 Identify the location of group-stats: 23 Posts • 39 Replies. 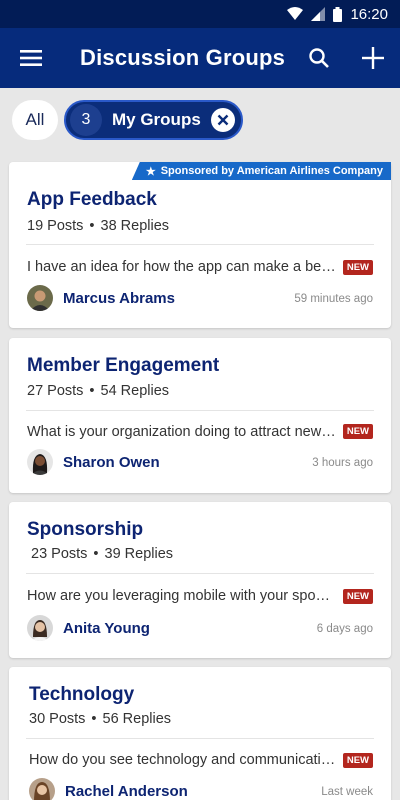
(102, 554).